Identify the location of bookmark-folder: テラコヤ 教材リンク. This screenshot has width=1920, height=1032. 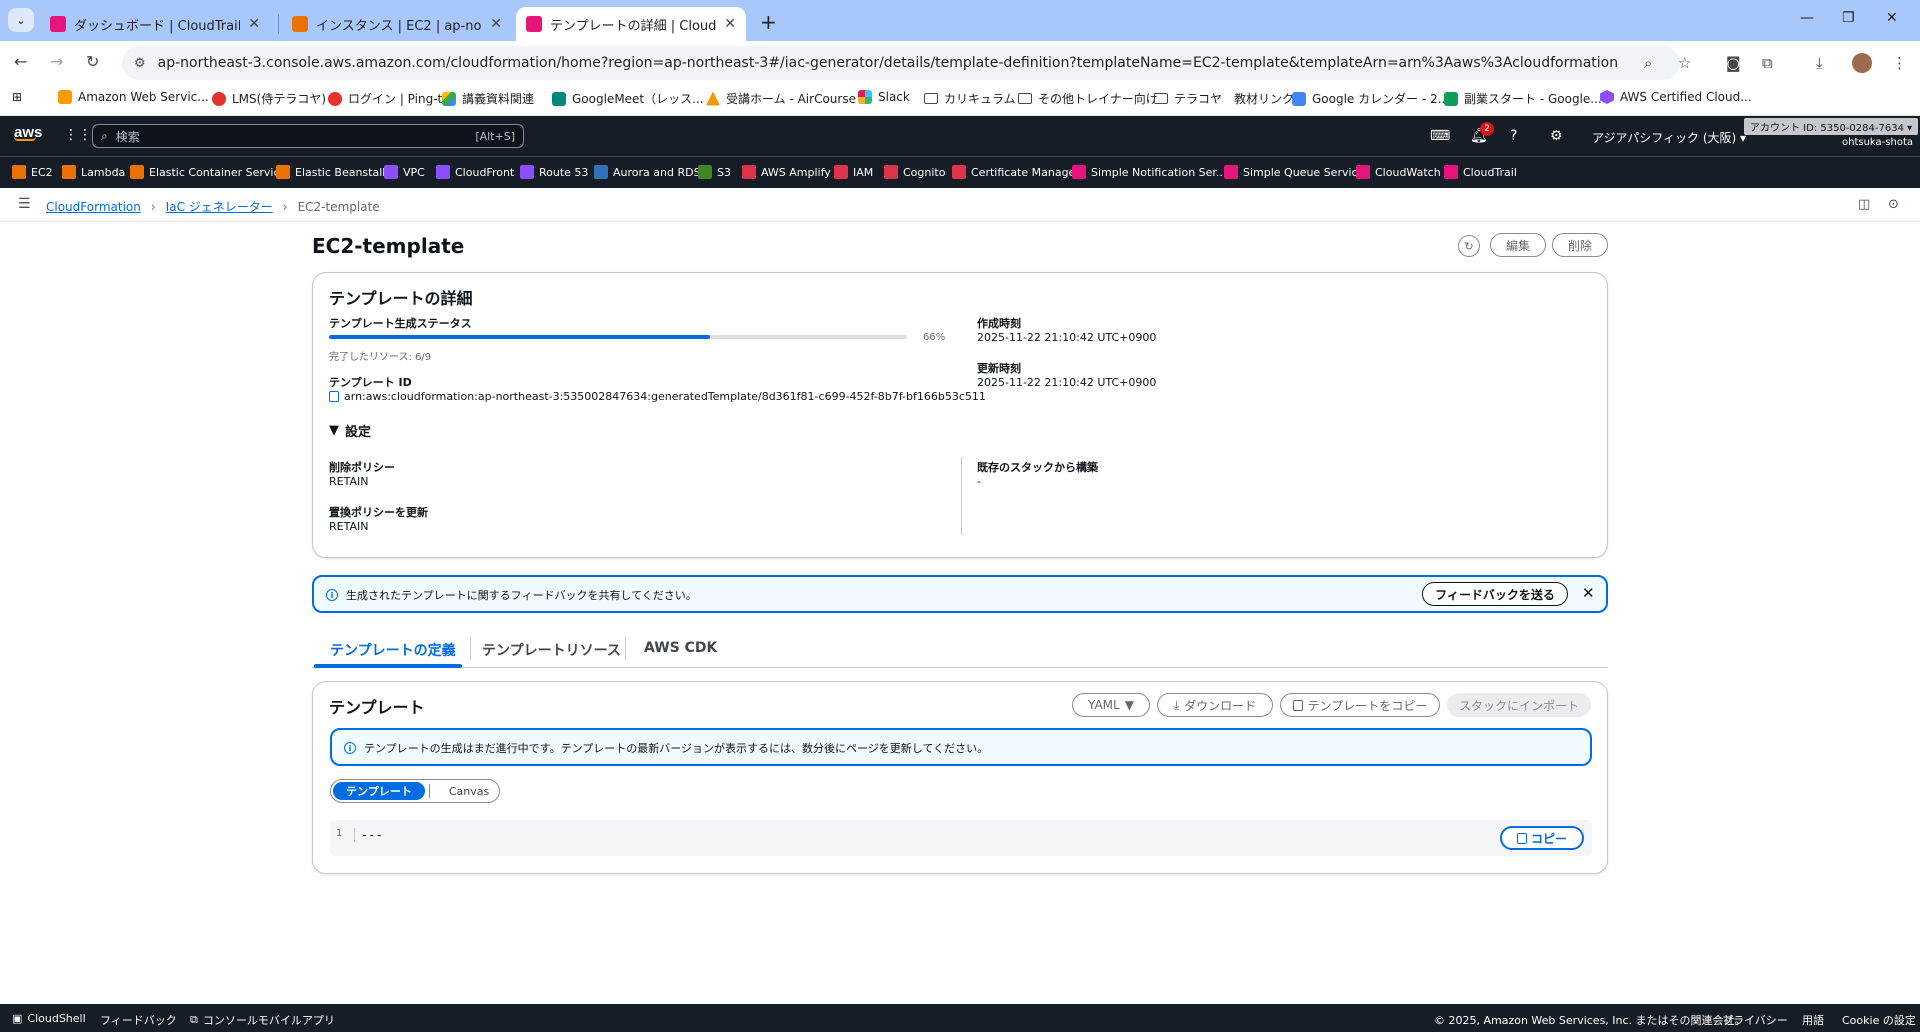
(1224, 98).